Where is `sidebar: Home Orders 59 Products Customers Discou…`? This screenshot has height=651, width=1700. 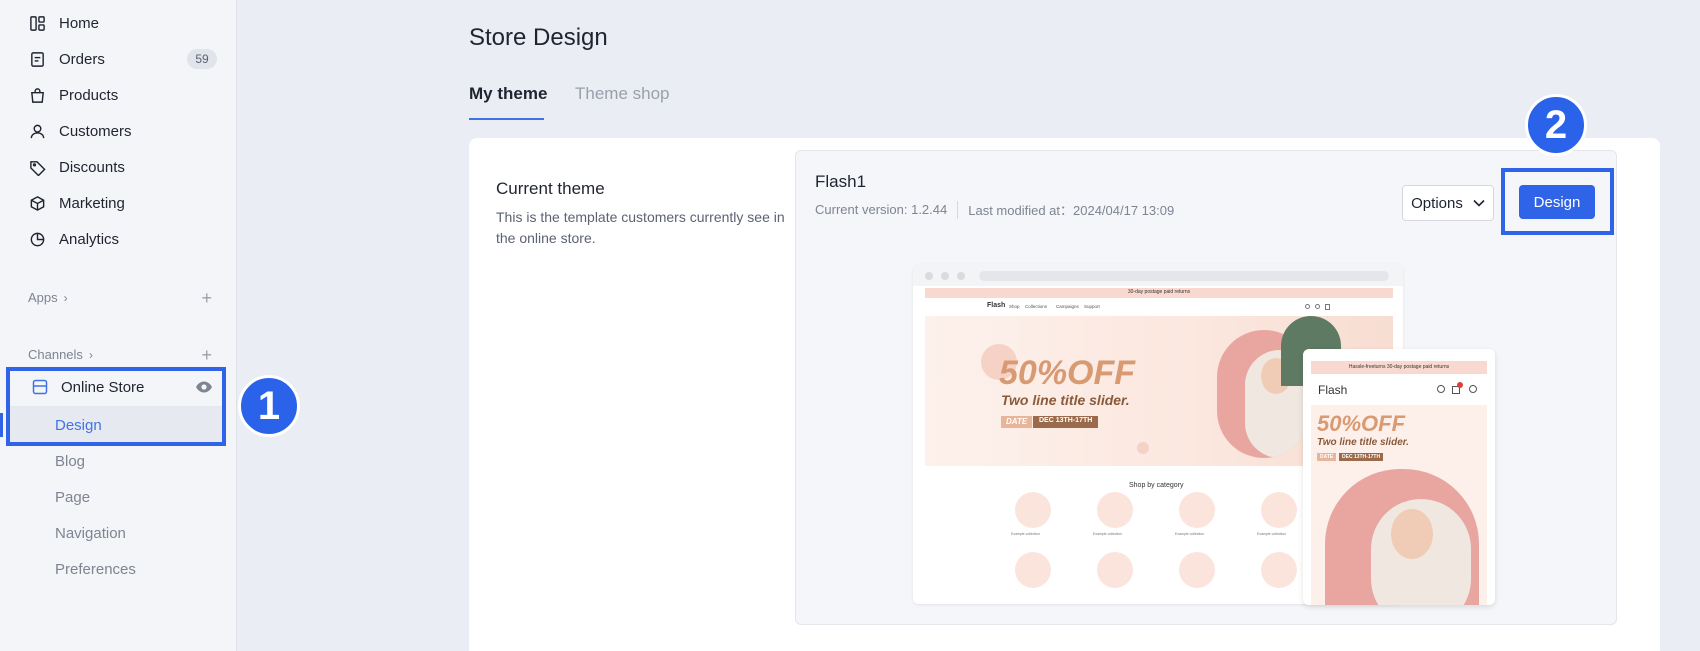 sidebar: Home Orders 59 Products Customers Discou… is located at coordinates (118, 325).